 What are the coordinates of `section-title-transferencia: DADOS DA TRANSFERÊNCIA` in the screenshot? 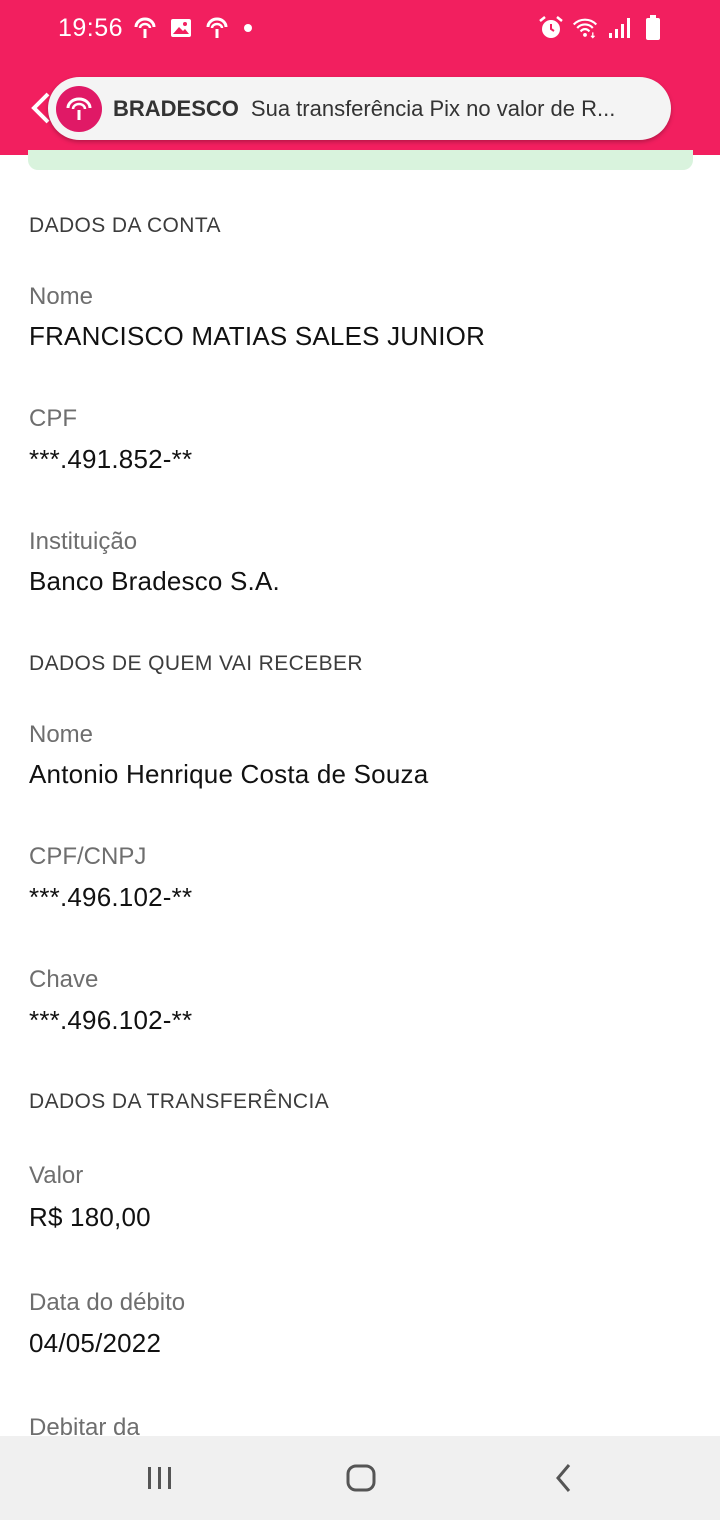 It's located at (179, 1101).